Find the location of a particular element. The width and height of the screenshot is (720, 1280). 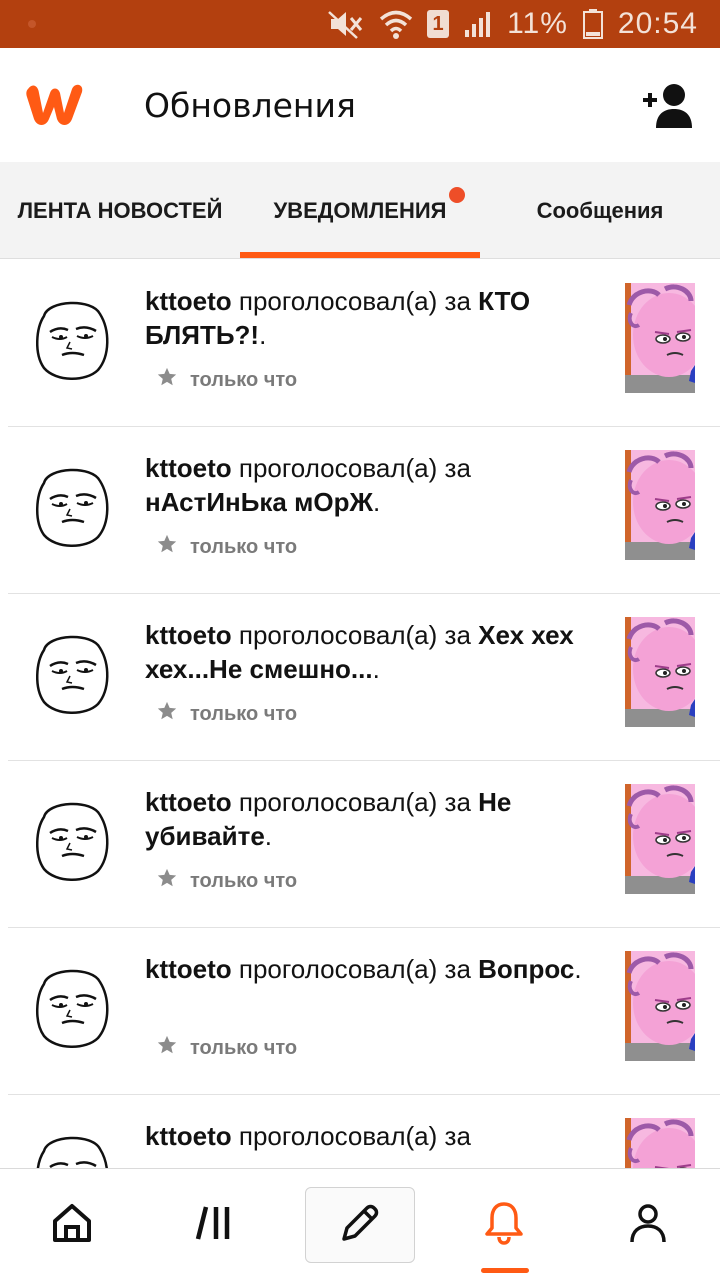

home-icon is located at coordinates (72, 1225).